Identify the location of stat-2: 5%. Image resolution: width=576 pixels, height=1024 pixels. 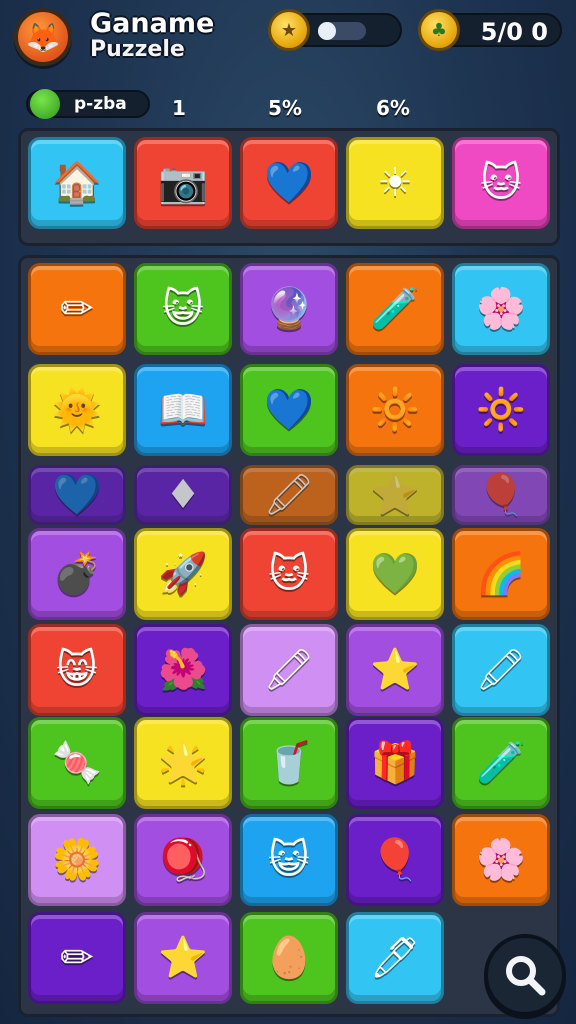
(285, 108).